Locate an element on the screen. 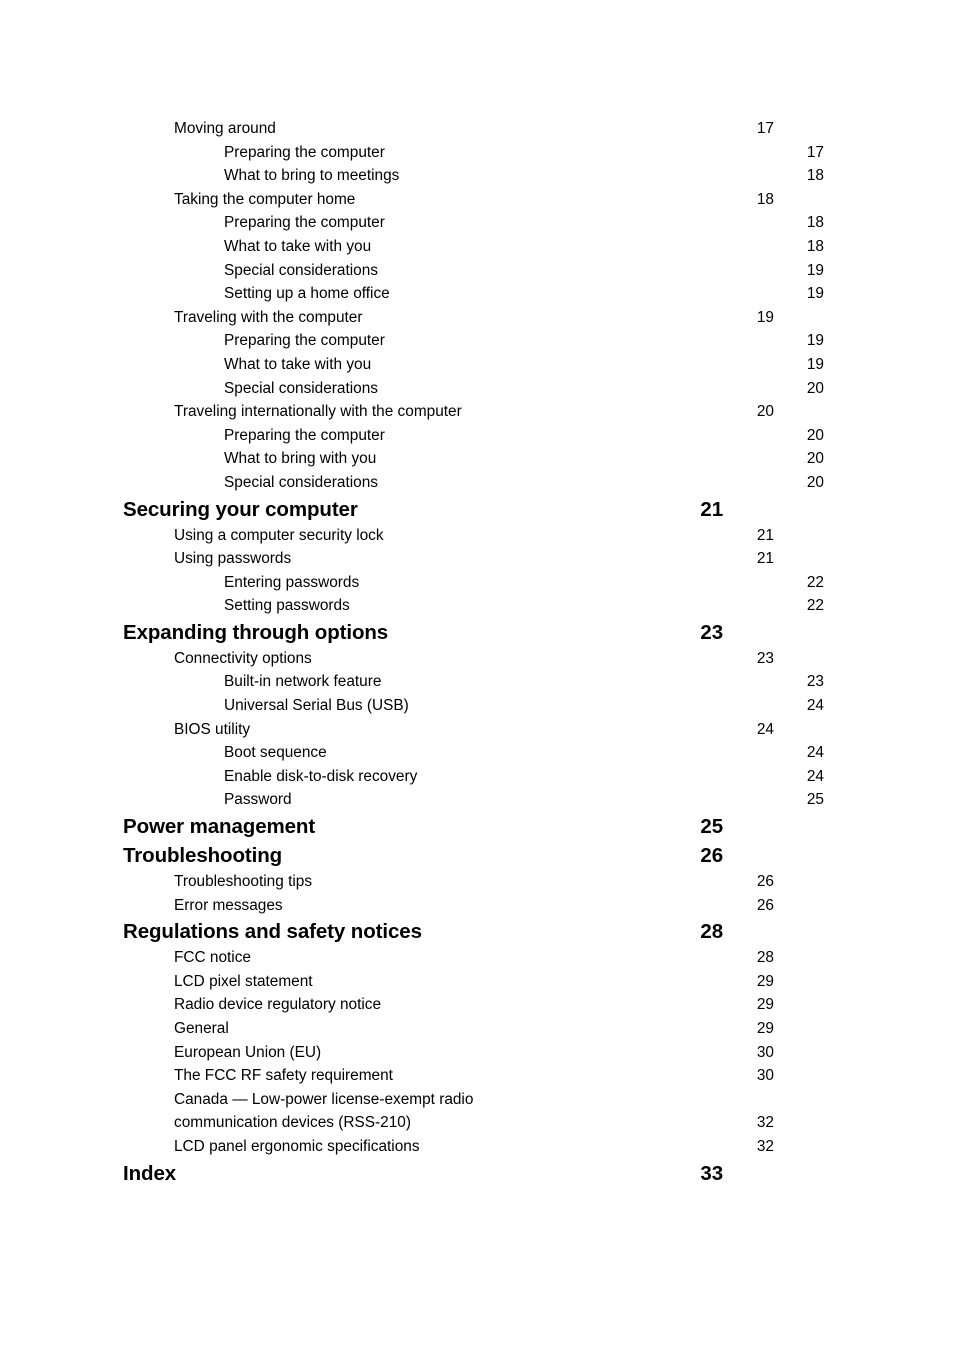 The image size is (954, 1369). toc-entry: Preparing the computer 20 is located at coordinates (524, 436).